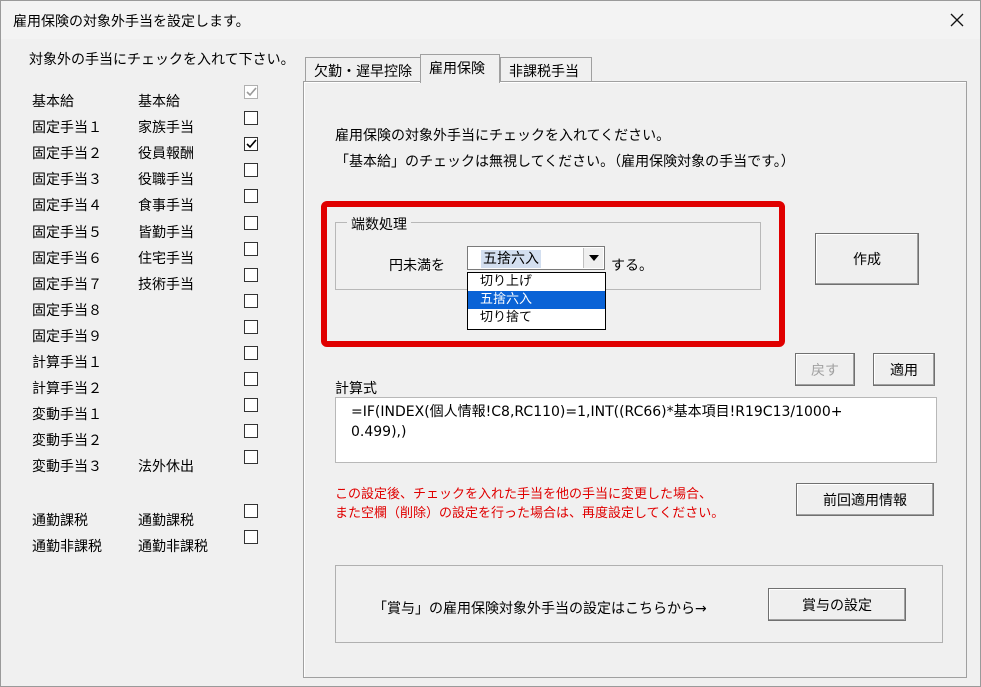 This screenshot has width=981, height=687. Describe the element at coordinates (162, 60) in the screenshot. I see `left-heading: 対象外の手当にチェックを入れて下さい。` at that location.